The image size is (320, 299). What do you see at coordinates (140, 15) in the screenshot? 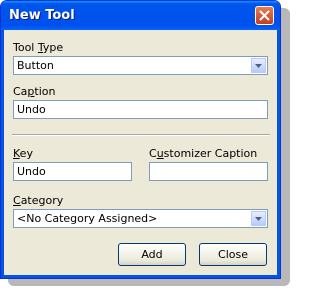
I see `title-bar: New Tool` at bounding box center [140, 15].